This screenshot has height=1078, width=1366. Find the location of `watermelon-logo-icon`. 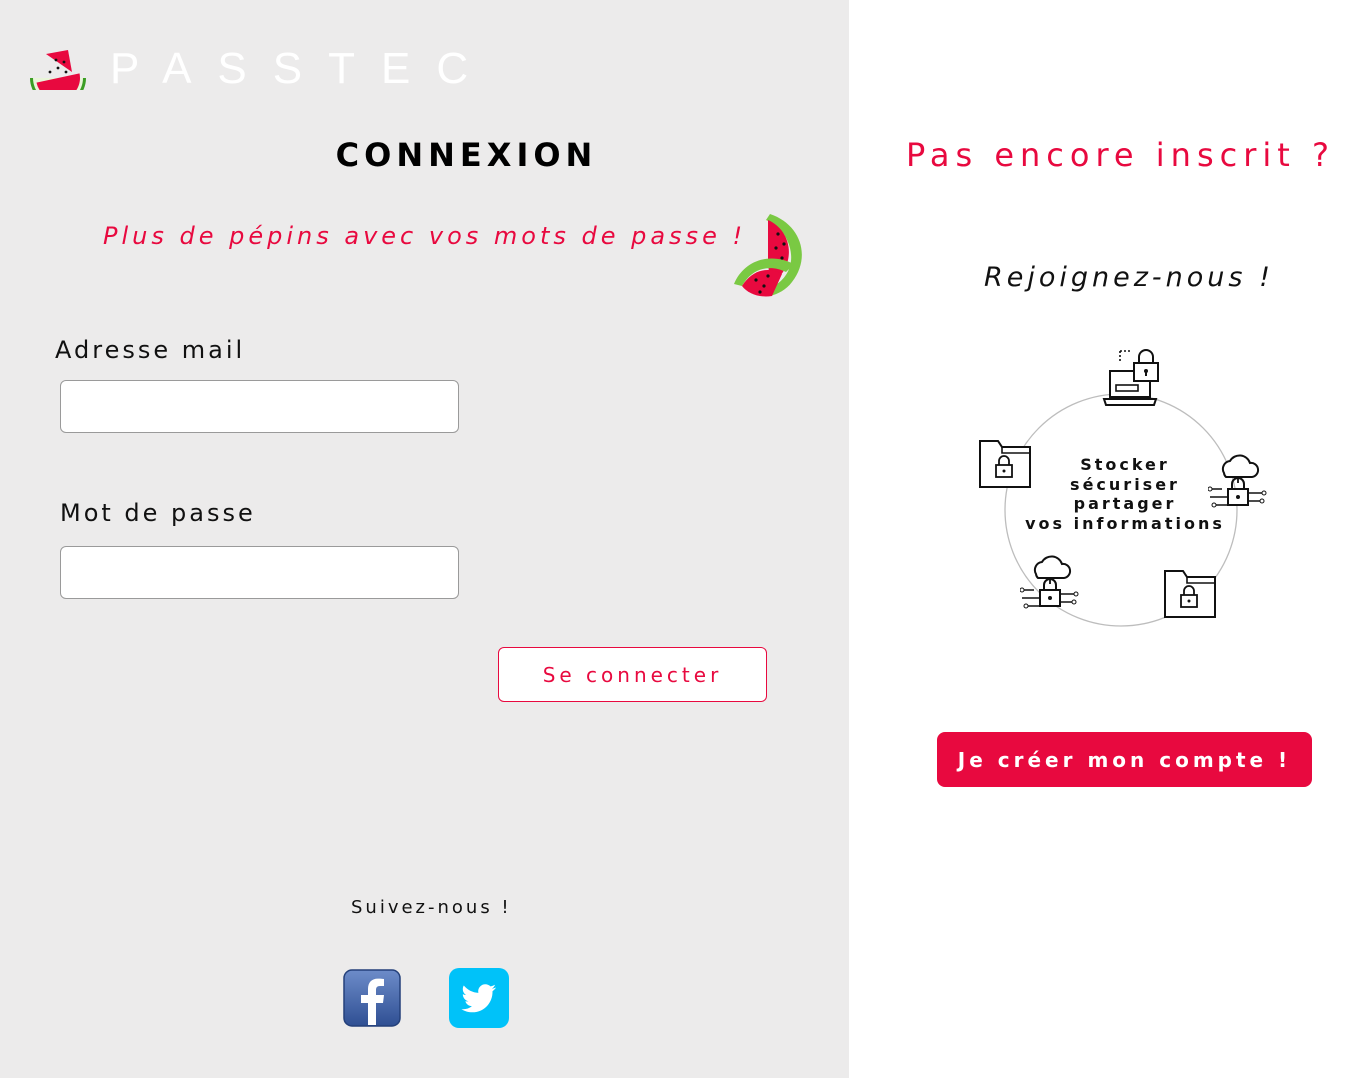

watermelon-logo-icon is located at coordinates (58, 70).